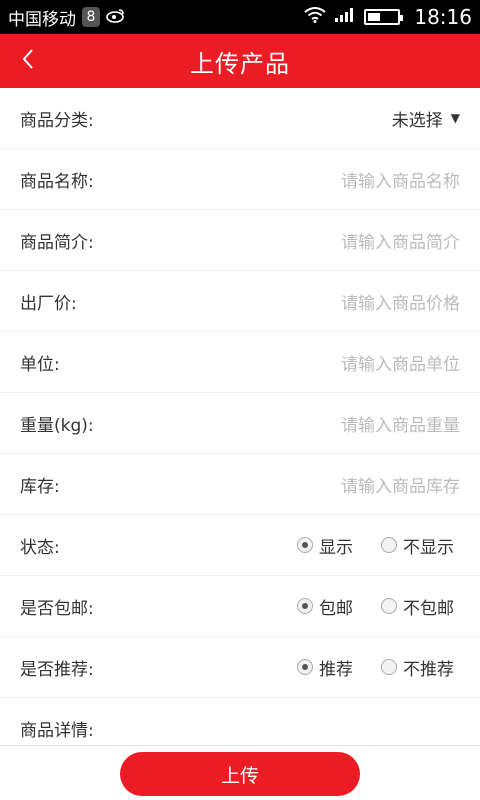  I want to click on stock-row: 库存: 请输入商品库存, so click(240, 484).